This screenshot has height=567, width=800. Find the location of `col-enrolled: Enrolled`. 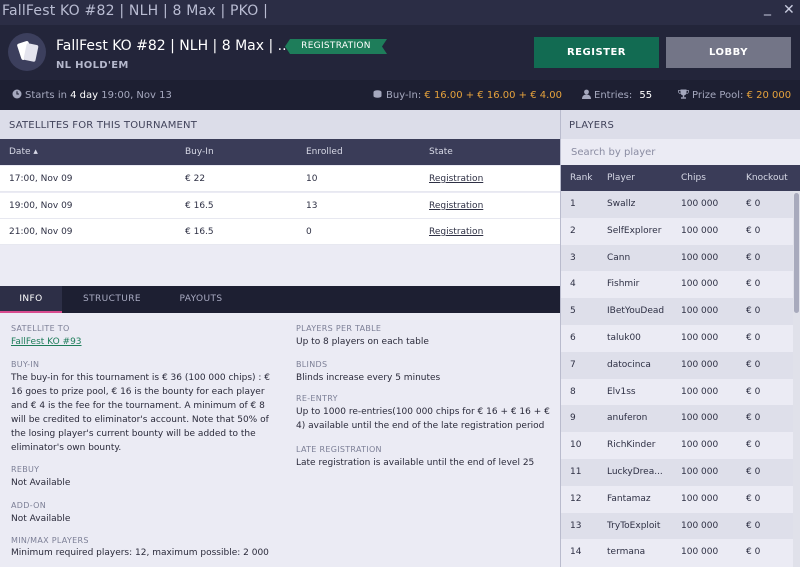

col-enrolled: Enrolled is located at coordinates (324, 152).